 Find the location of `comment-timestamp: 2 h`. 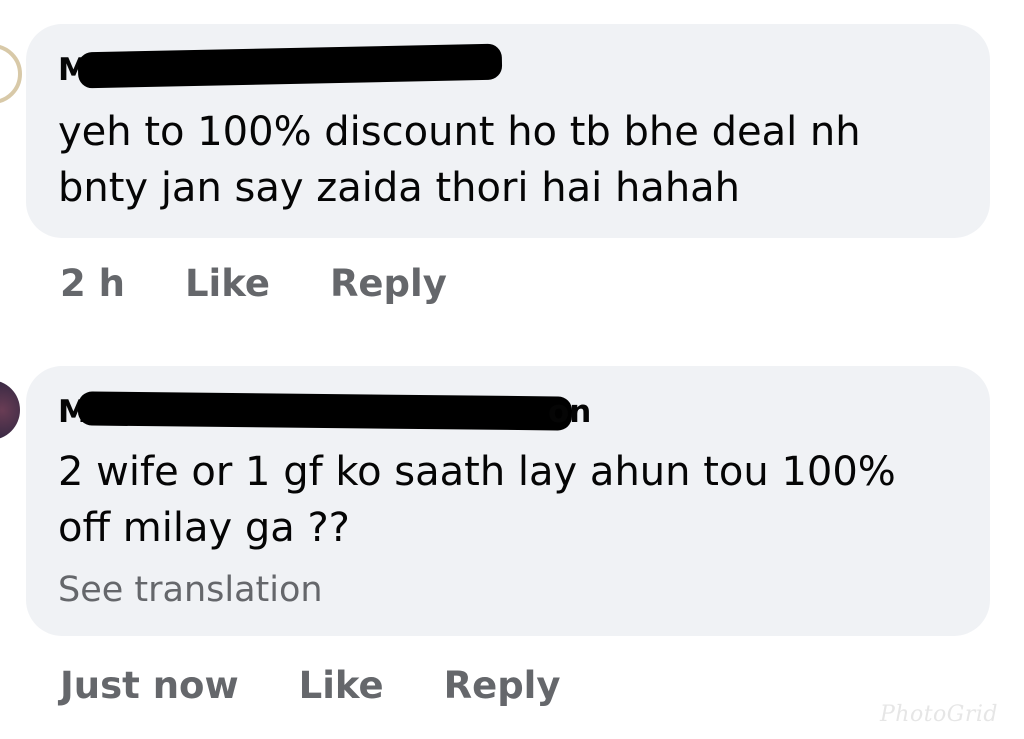

comment-timestamp: 2 h is located at coordinates (92, 283).